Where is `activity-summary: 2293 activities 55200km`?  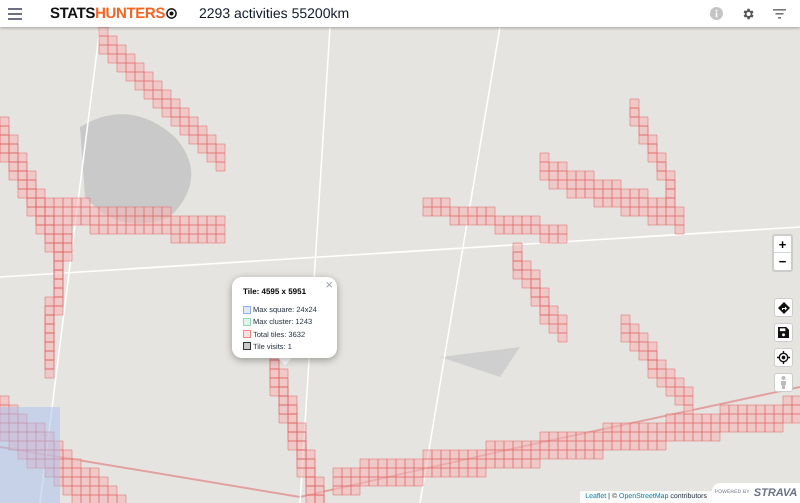 activity-summary: 2293 activities 55200km is located at coordinates (274, 13).